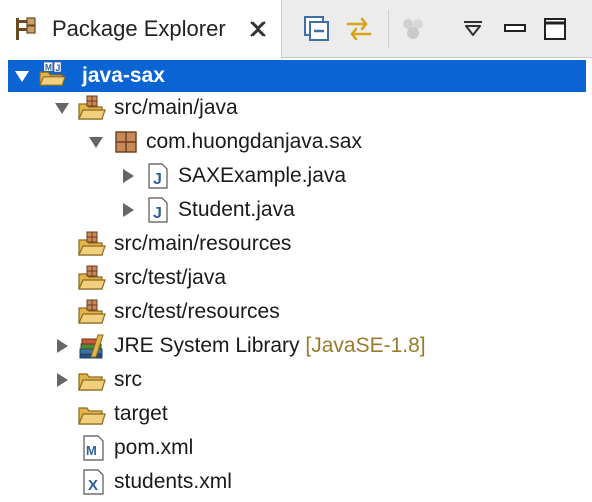 This screenshot has width=592, height=502. I want to click on tree-item-label: Student.java, so click(236, 209).